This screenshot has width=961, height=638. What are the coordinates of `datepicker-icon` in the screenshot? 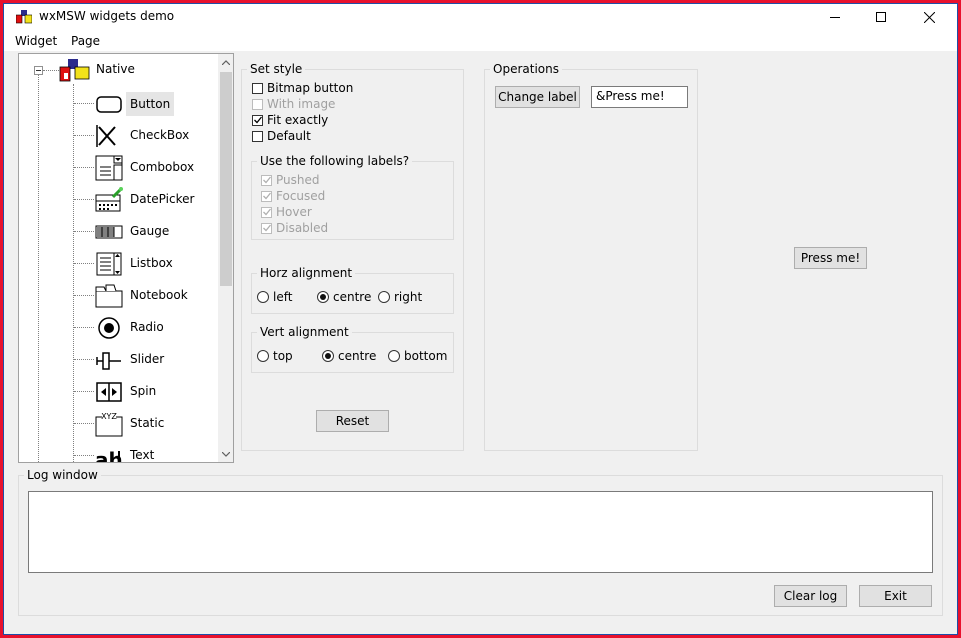 It's located at (109, 199).